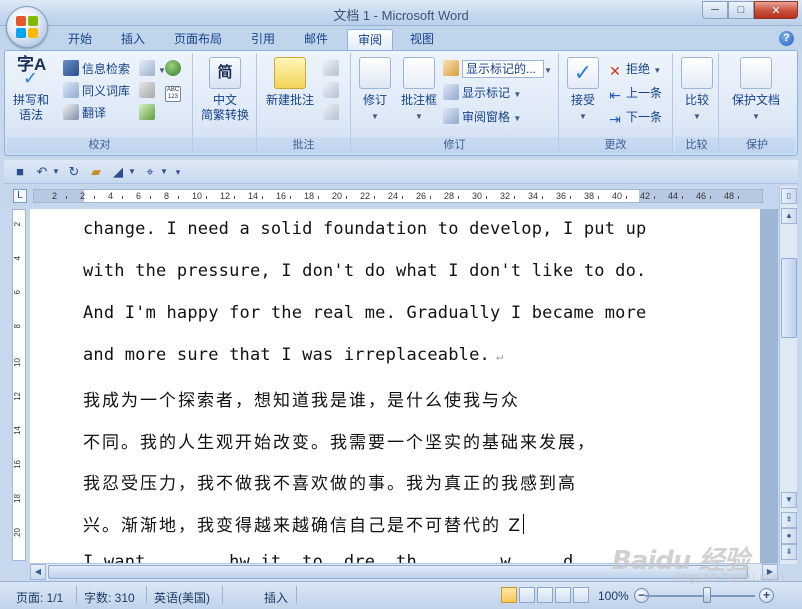  I want to click on scroll-left-icon: ◀, so click(38, 572).